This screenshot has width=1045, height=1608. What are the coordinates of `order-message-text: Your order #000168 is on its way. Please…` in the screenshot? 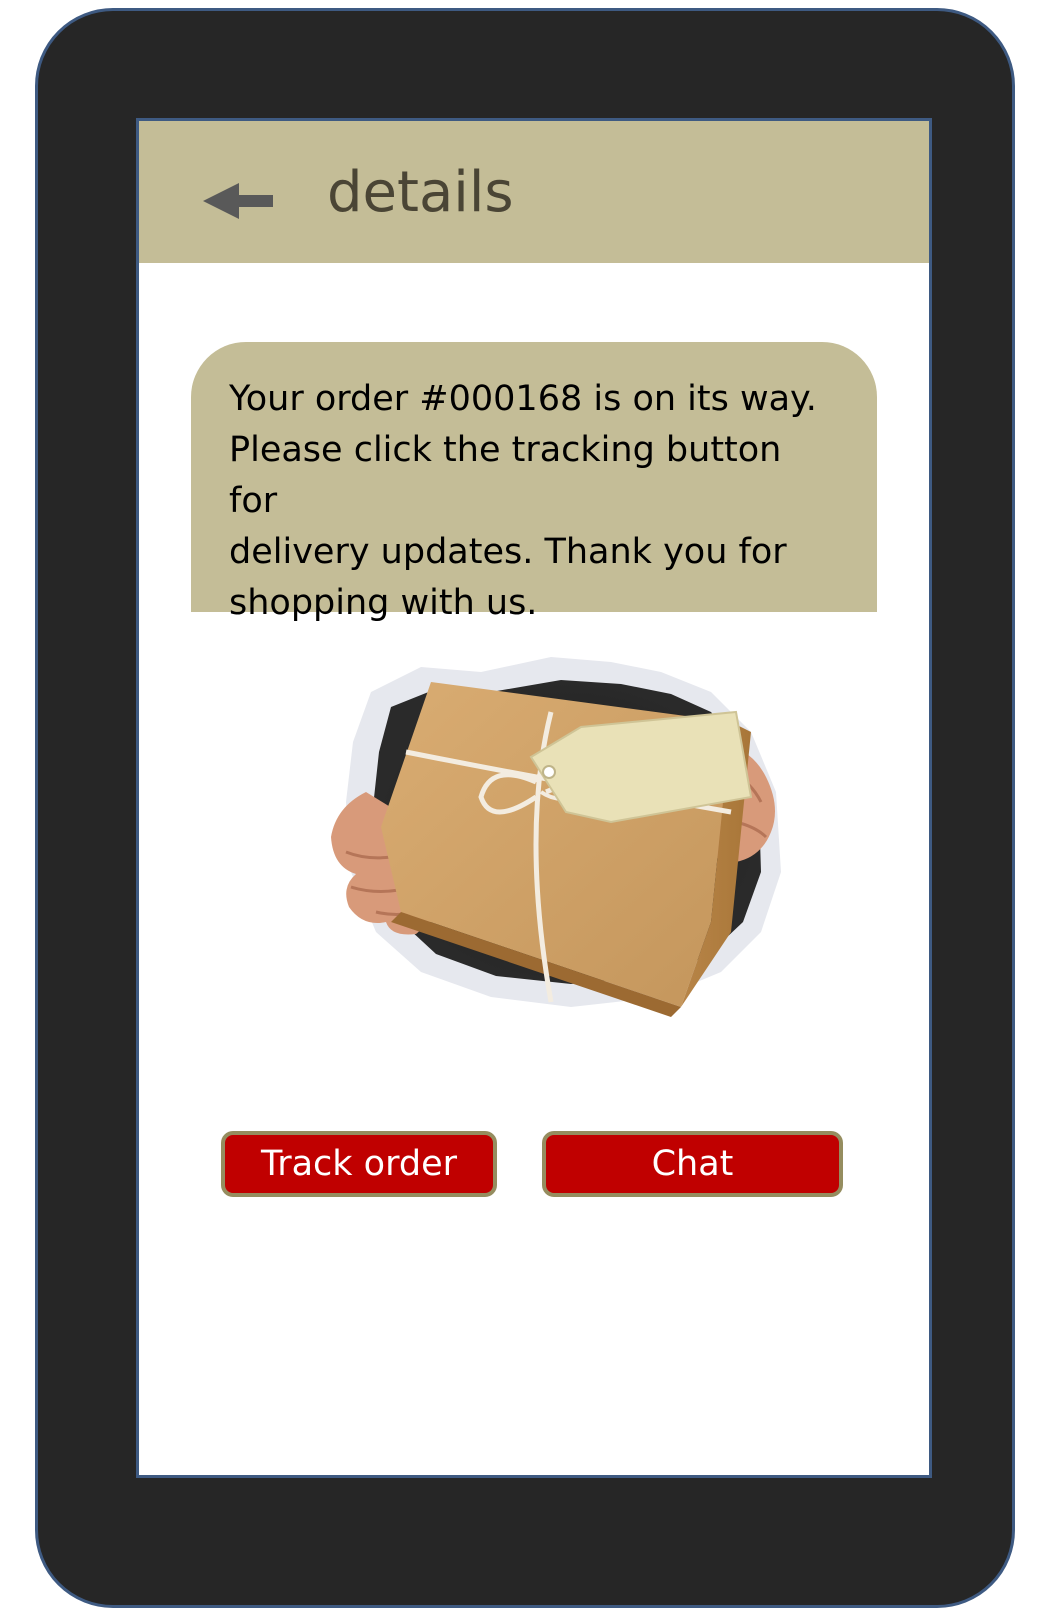 It's located at (534, 501).